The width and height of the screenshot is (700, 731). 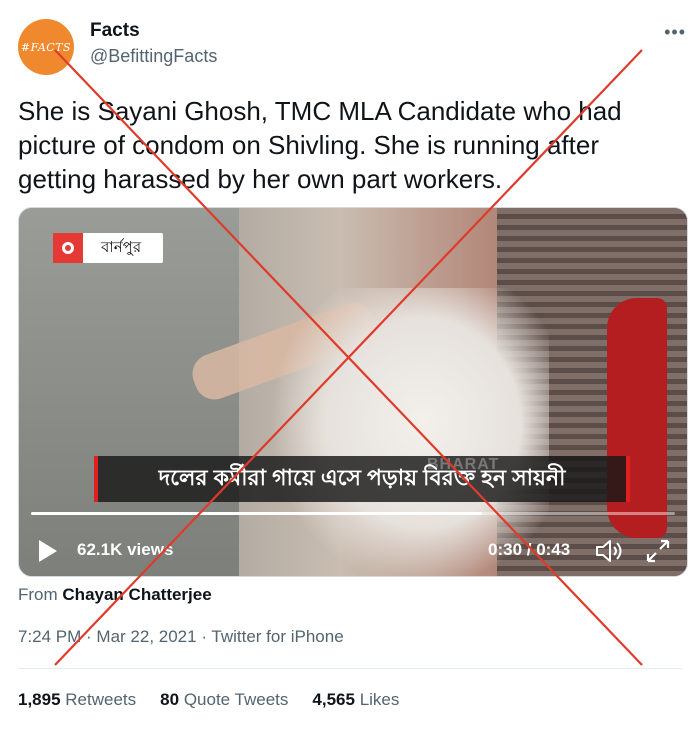 I want to click on volume-icon, so click(x=610, y=551).